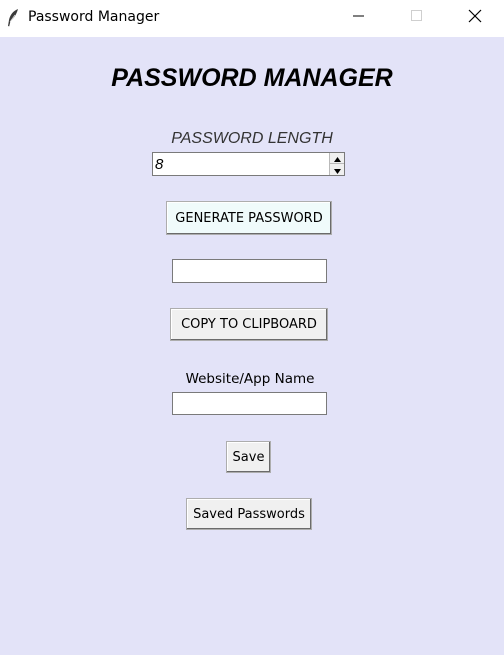  I want to click on arrow-down-icon, so click(337, 170).